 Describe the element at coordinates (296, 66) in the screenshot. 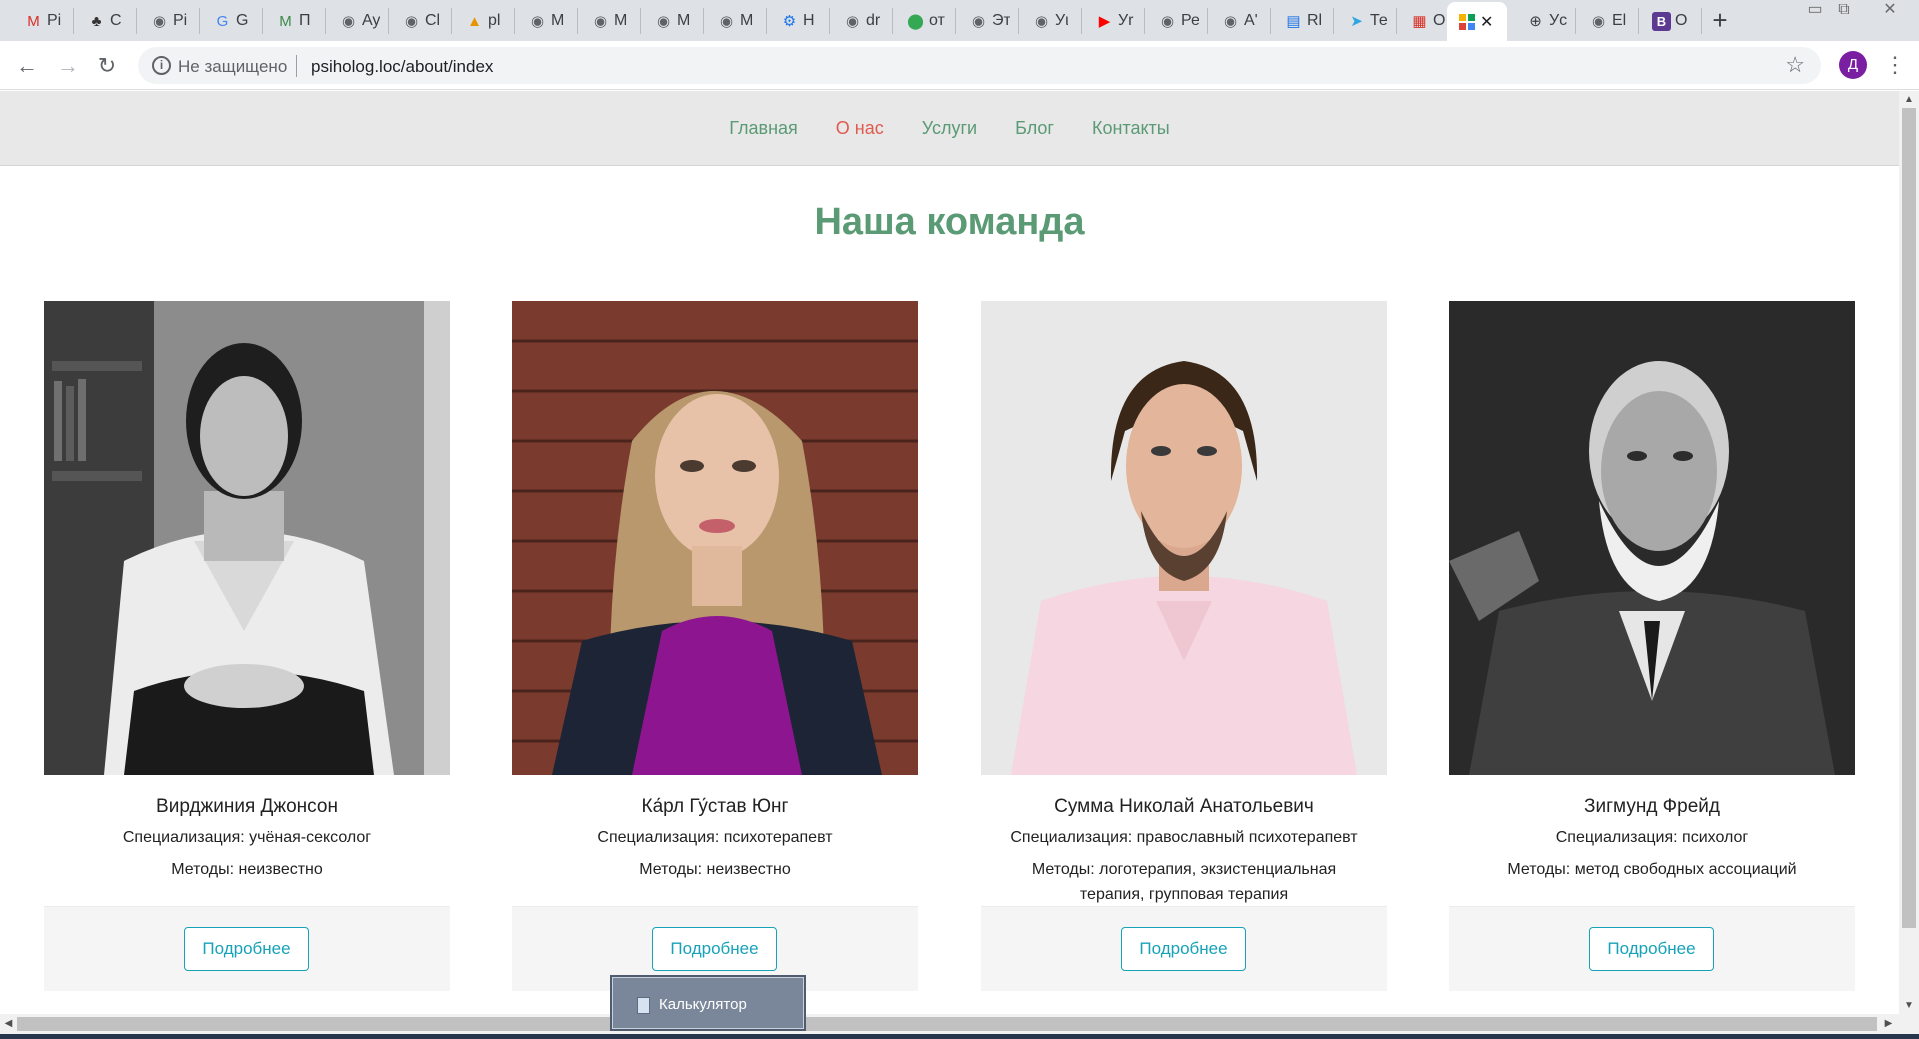

I see `omnibox-divider` at that location.